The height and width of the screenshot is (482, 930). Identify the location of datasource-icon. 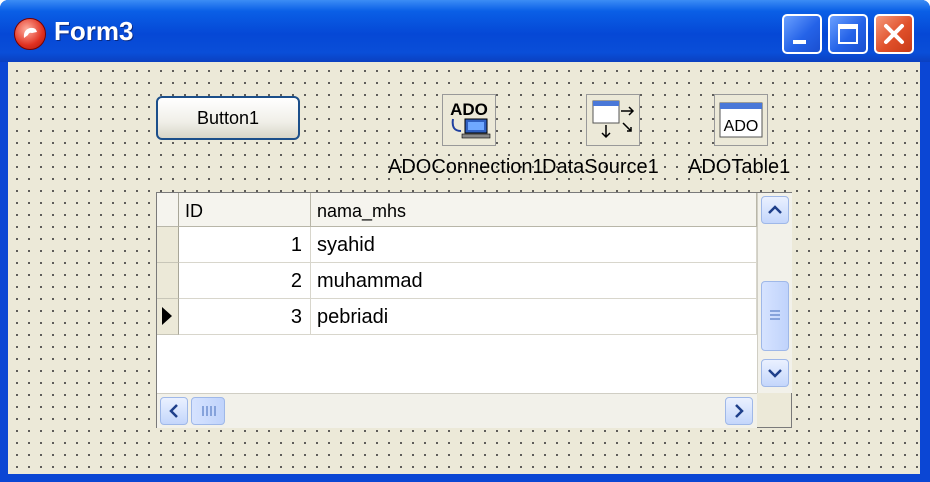
(613, 119).